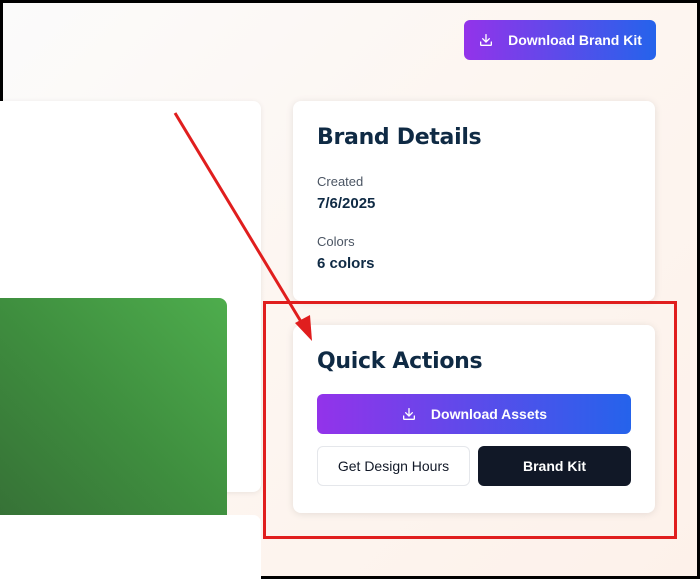 The width and height of the screenshot is (700, 579). Describe the element at coordinates (399, 137) in the screenshot. I see `brand-details-title: Brand Details` at that location.